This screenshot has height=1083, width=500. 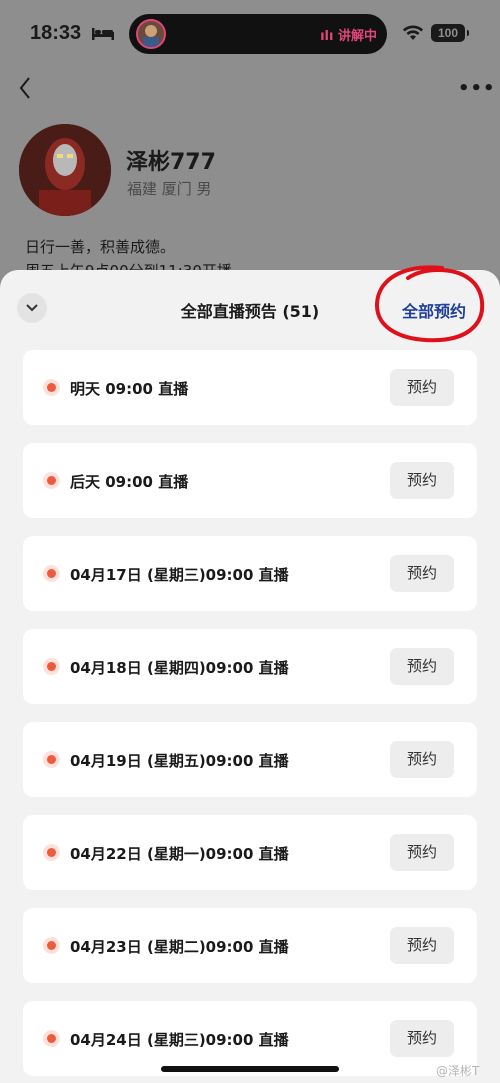 I want to click on wifi-icon, so click(x=413, y=32).